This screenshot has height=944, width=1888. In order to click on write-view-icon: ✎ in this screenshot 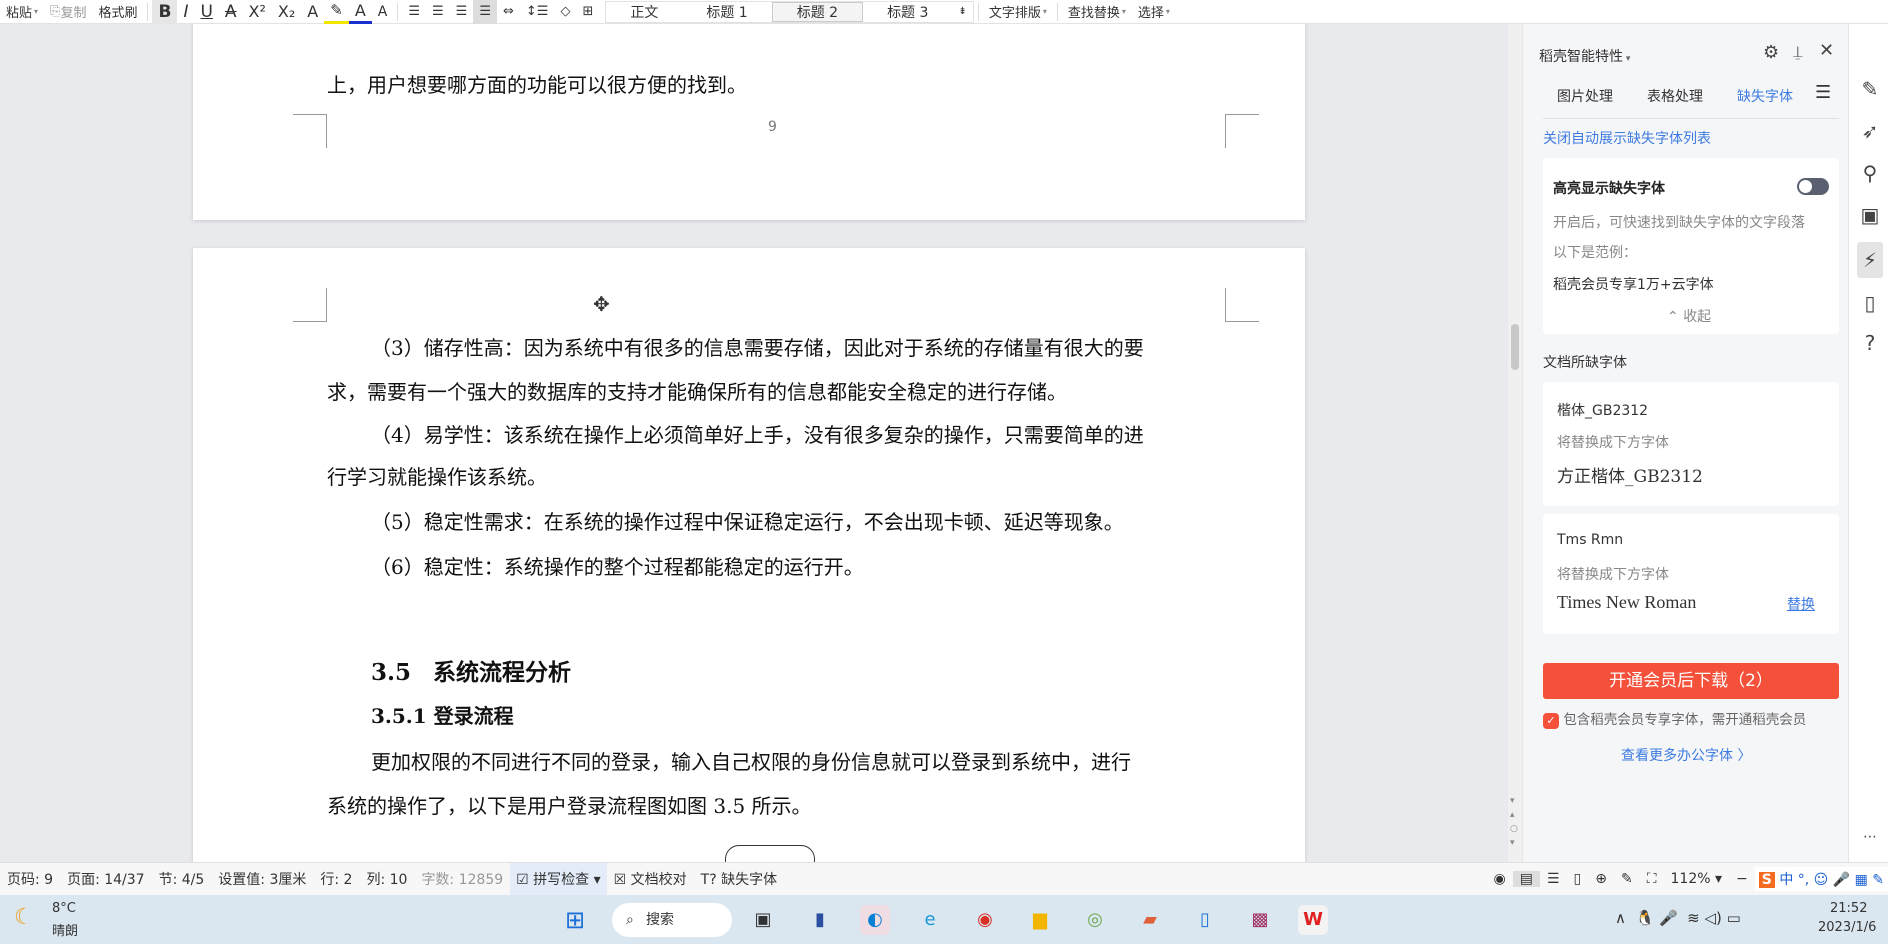, I will do `click(1627, 879)`.